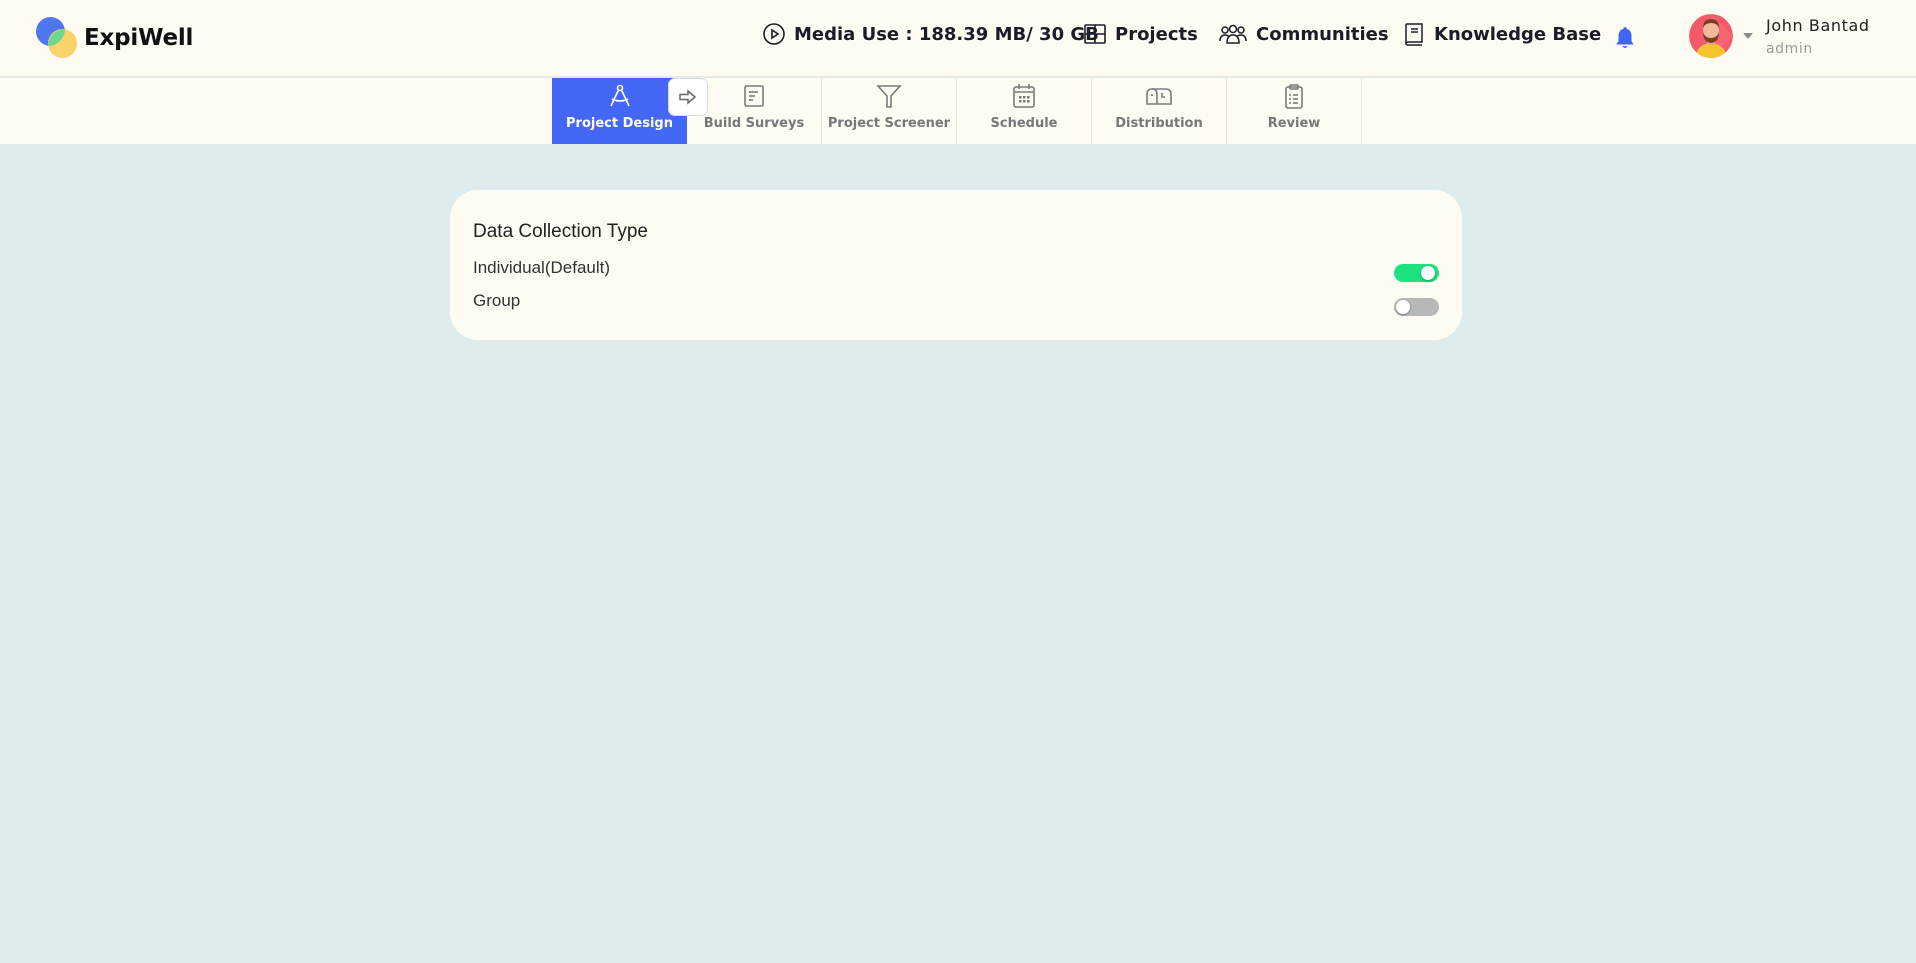 The width and height of the screenshot is (1916, 963). I want to click on nav-projects: Projects, so click(1140, 34).